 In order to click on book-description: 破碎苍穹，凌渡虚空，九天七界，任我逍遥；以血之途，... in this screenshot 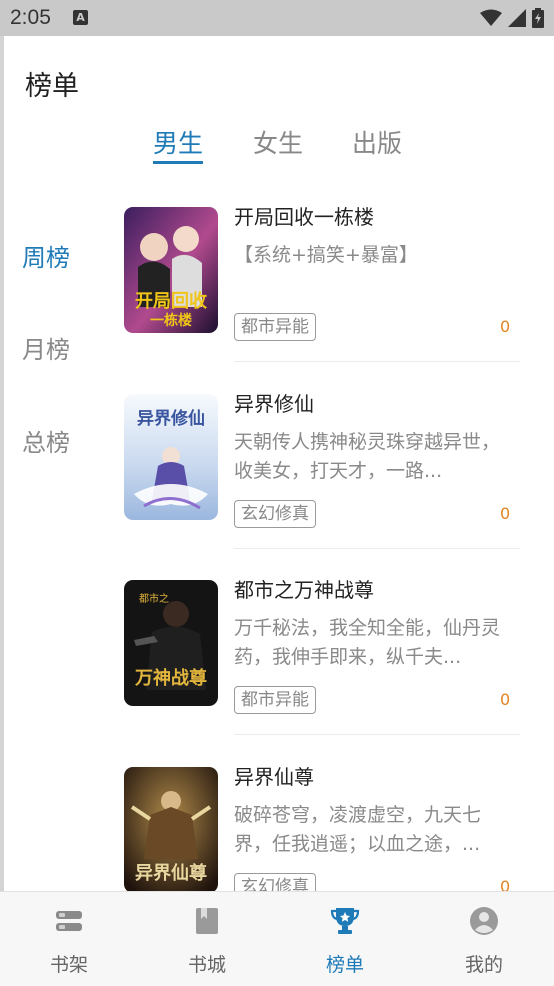, I will do `click(358, 829)`.